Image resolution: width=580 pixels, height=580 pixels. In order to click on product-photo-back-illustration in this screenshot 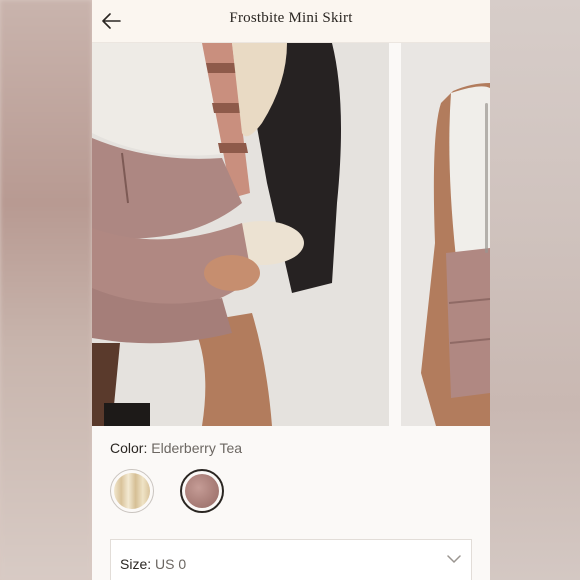, I will do `click(445, 234)`.